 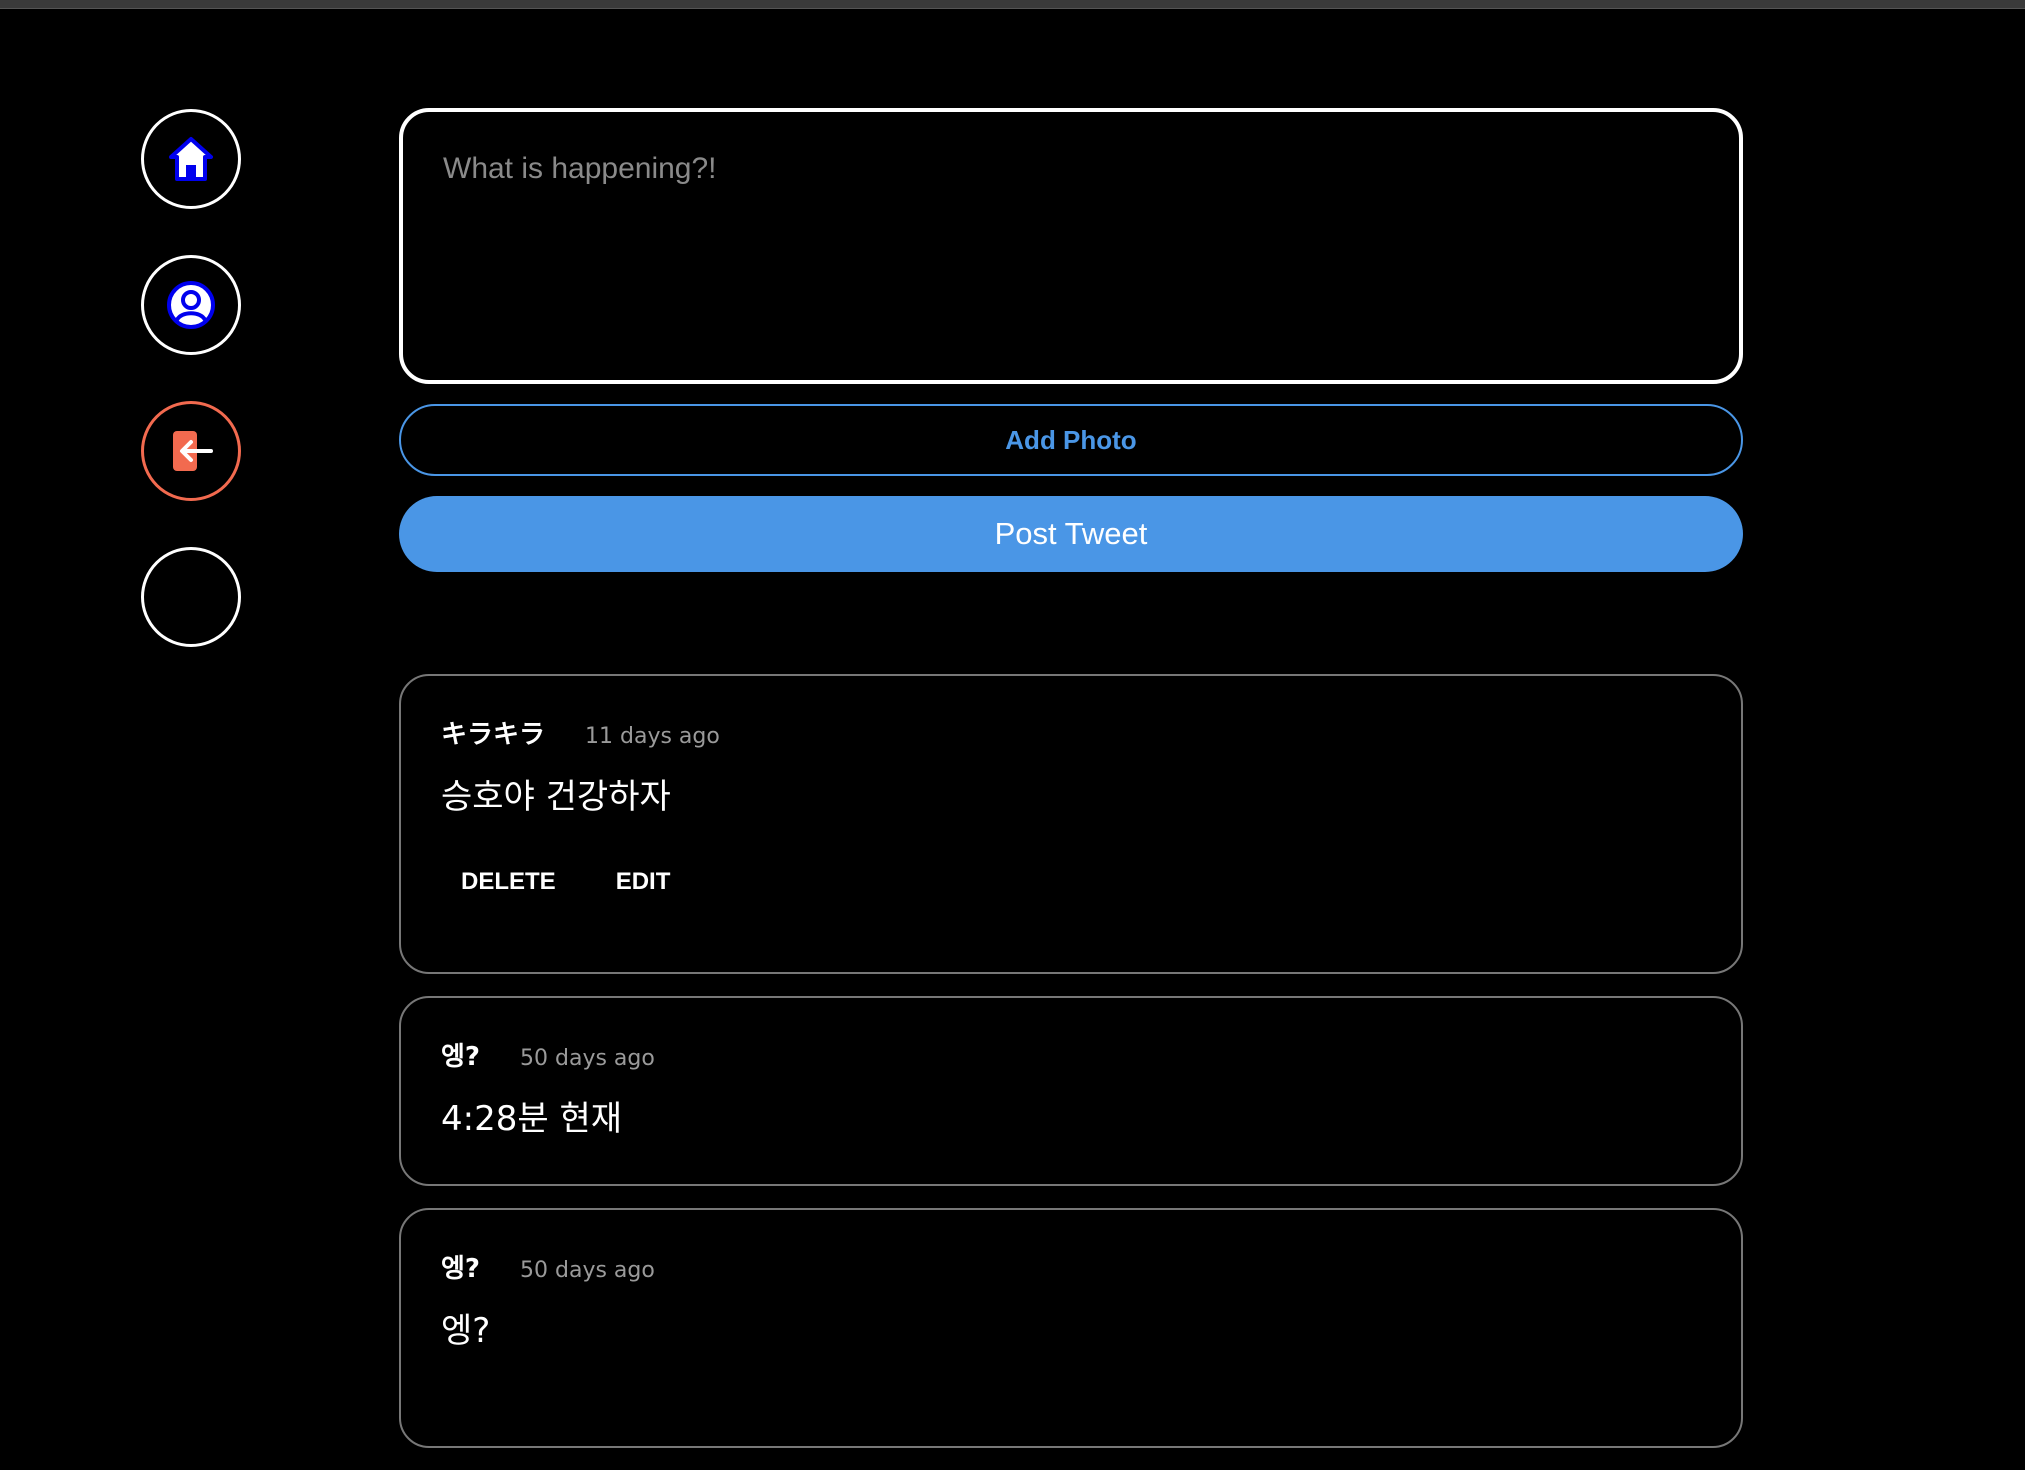 What do you see at coordinates (556, 797) in the screenshot?
I see `tweet-text: 승호야 건강하자` at bounding box center [556, 797].